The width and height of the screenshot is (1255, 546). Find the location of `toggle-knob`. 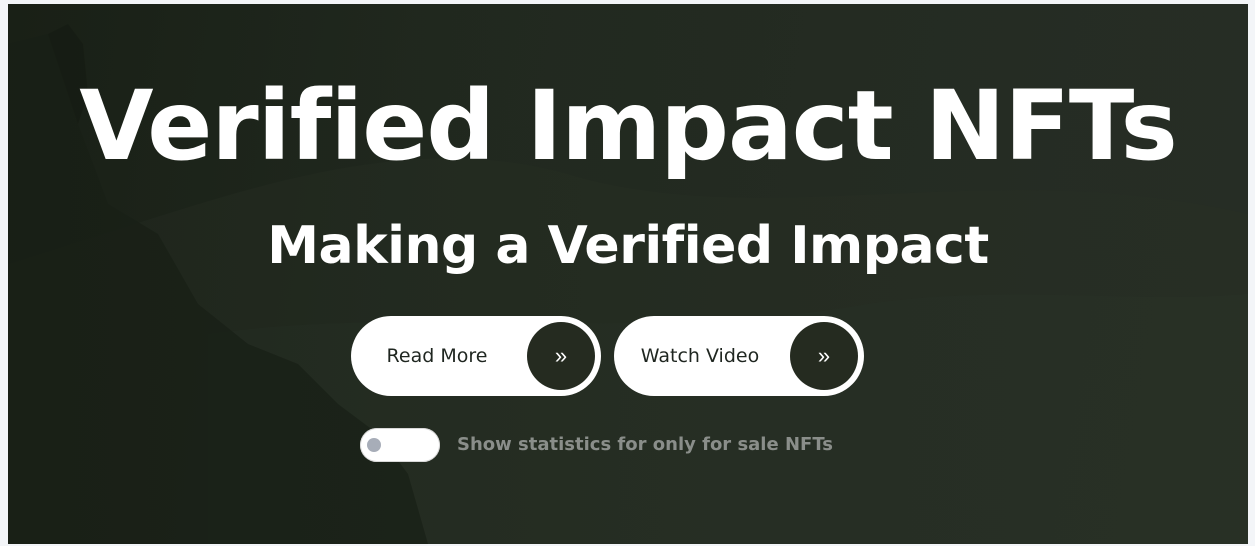

toggle-knob is located at coordinates (374, 445).